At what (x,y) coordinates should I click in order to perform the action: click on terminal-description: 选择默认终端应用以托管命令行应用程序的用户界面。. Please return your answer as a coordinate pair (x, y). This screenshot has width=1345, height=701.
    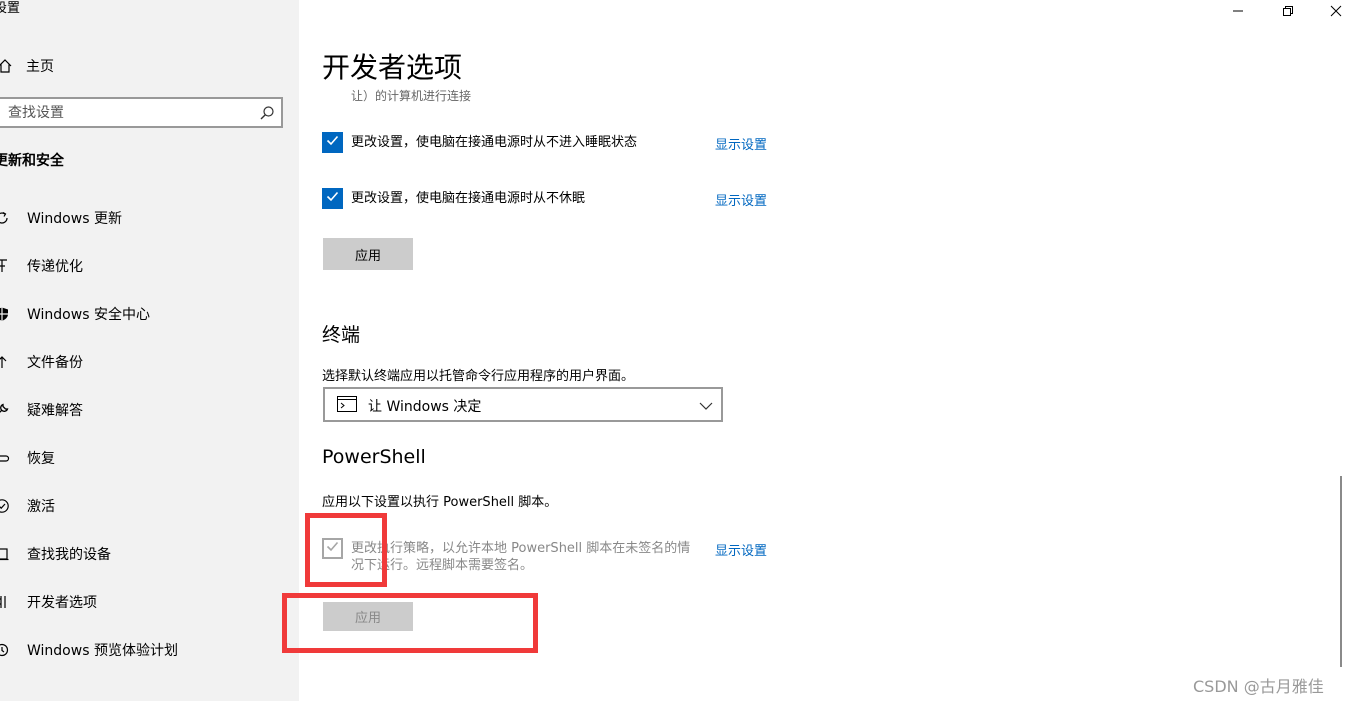
    Looking at the image, I should click on (478, 376).